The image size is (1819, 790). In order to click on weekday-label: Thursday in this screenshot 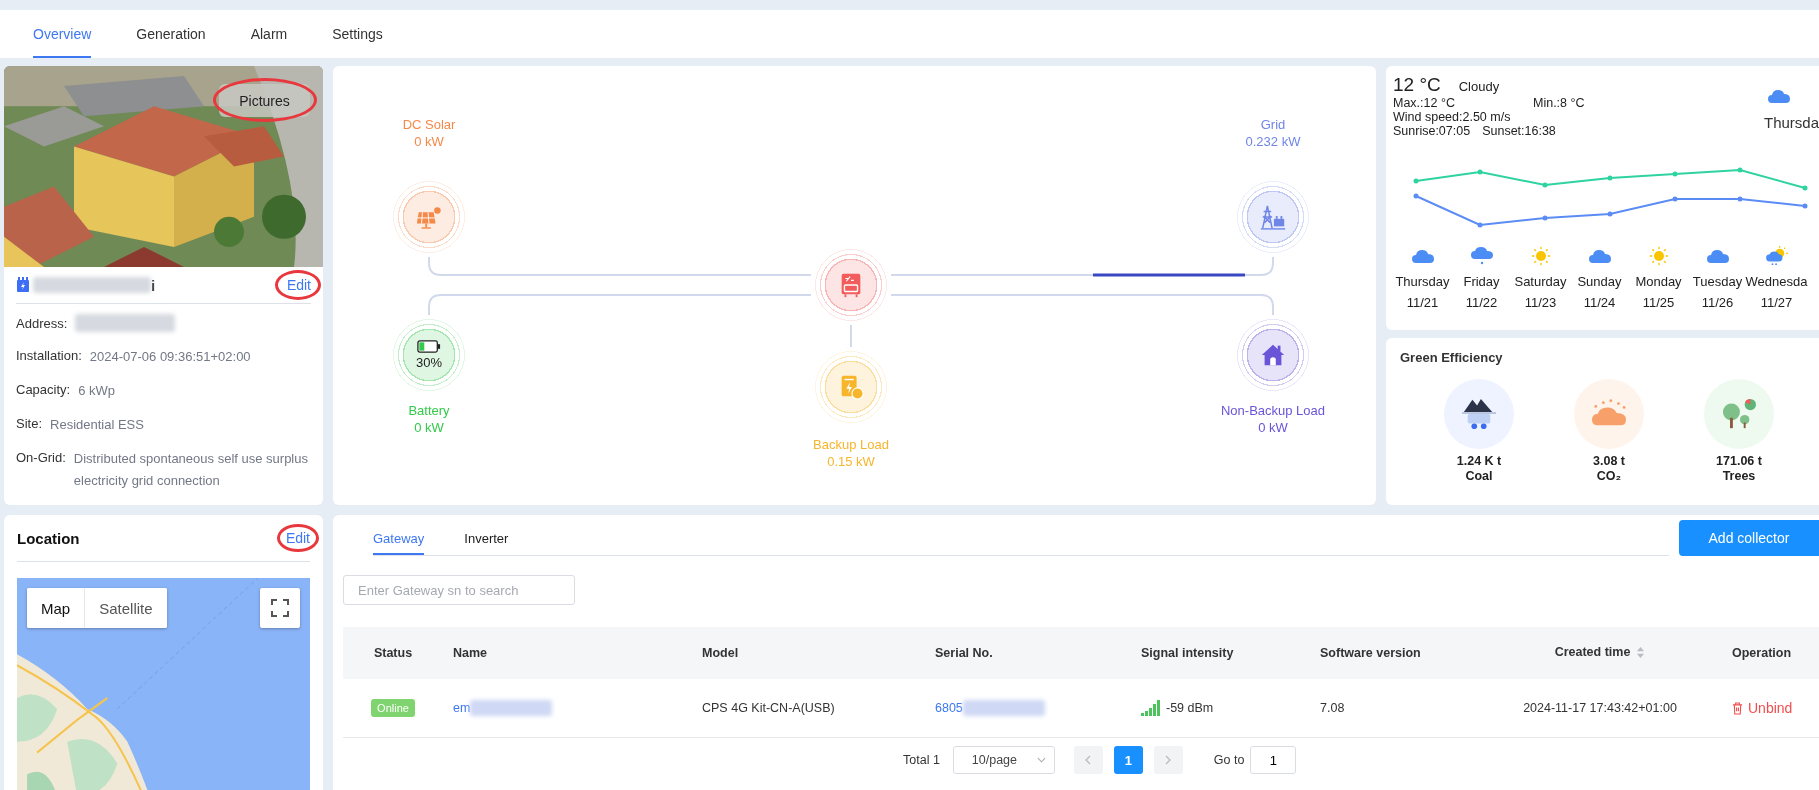, I will do `click(1422, 281)`.